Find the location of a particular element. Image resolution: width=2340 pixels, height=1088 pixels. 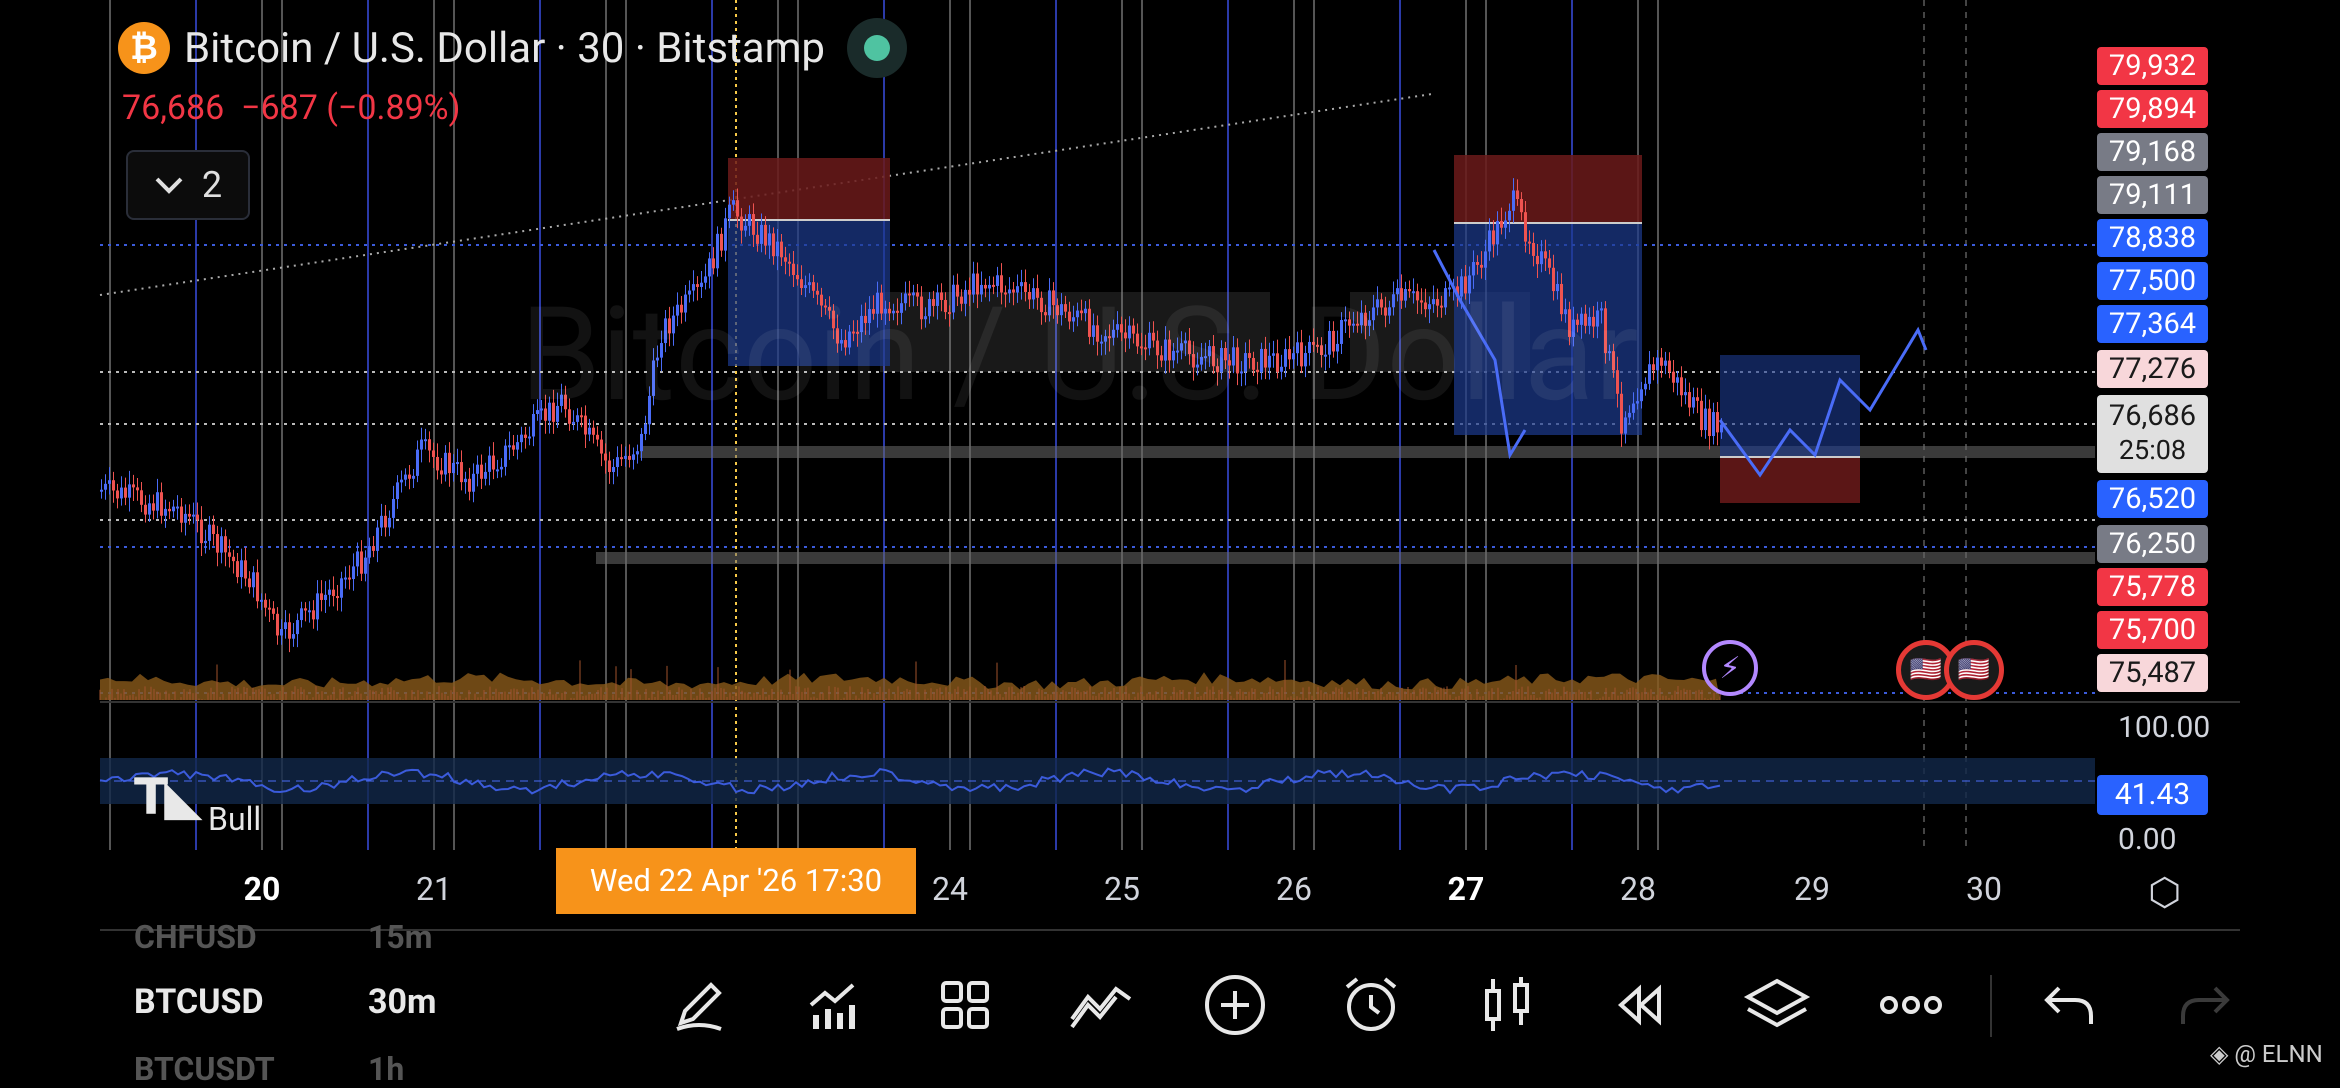

price-change-line: 76,686 −687 (−0.89%) is located at coordinates (291, 108).